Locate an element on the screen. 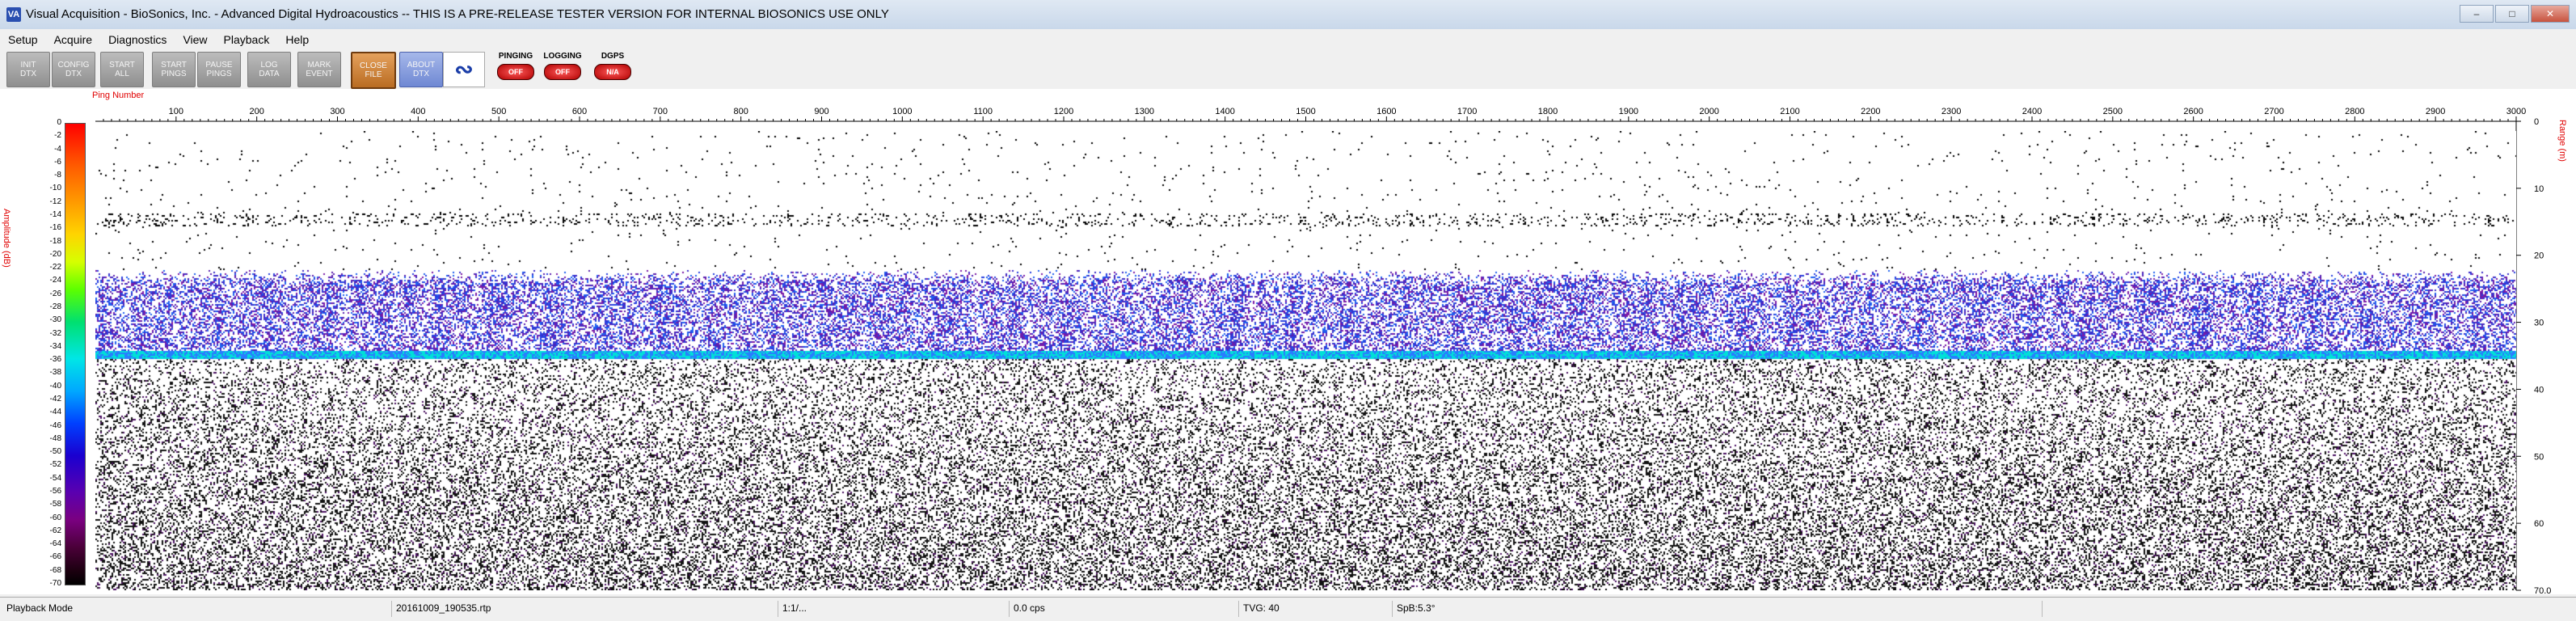  logging-status: LOGGING OFF is located at coordinates (563, 66).